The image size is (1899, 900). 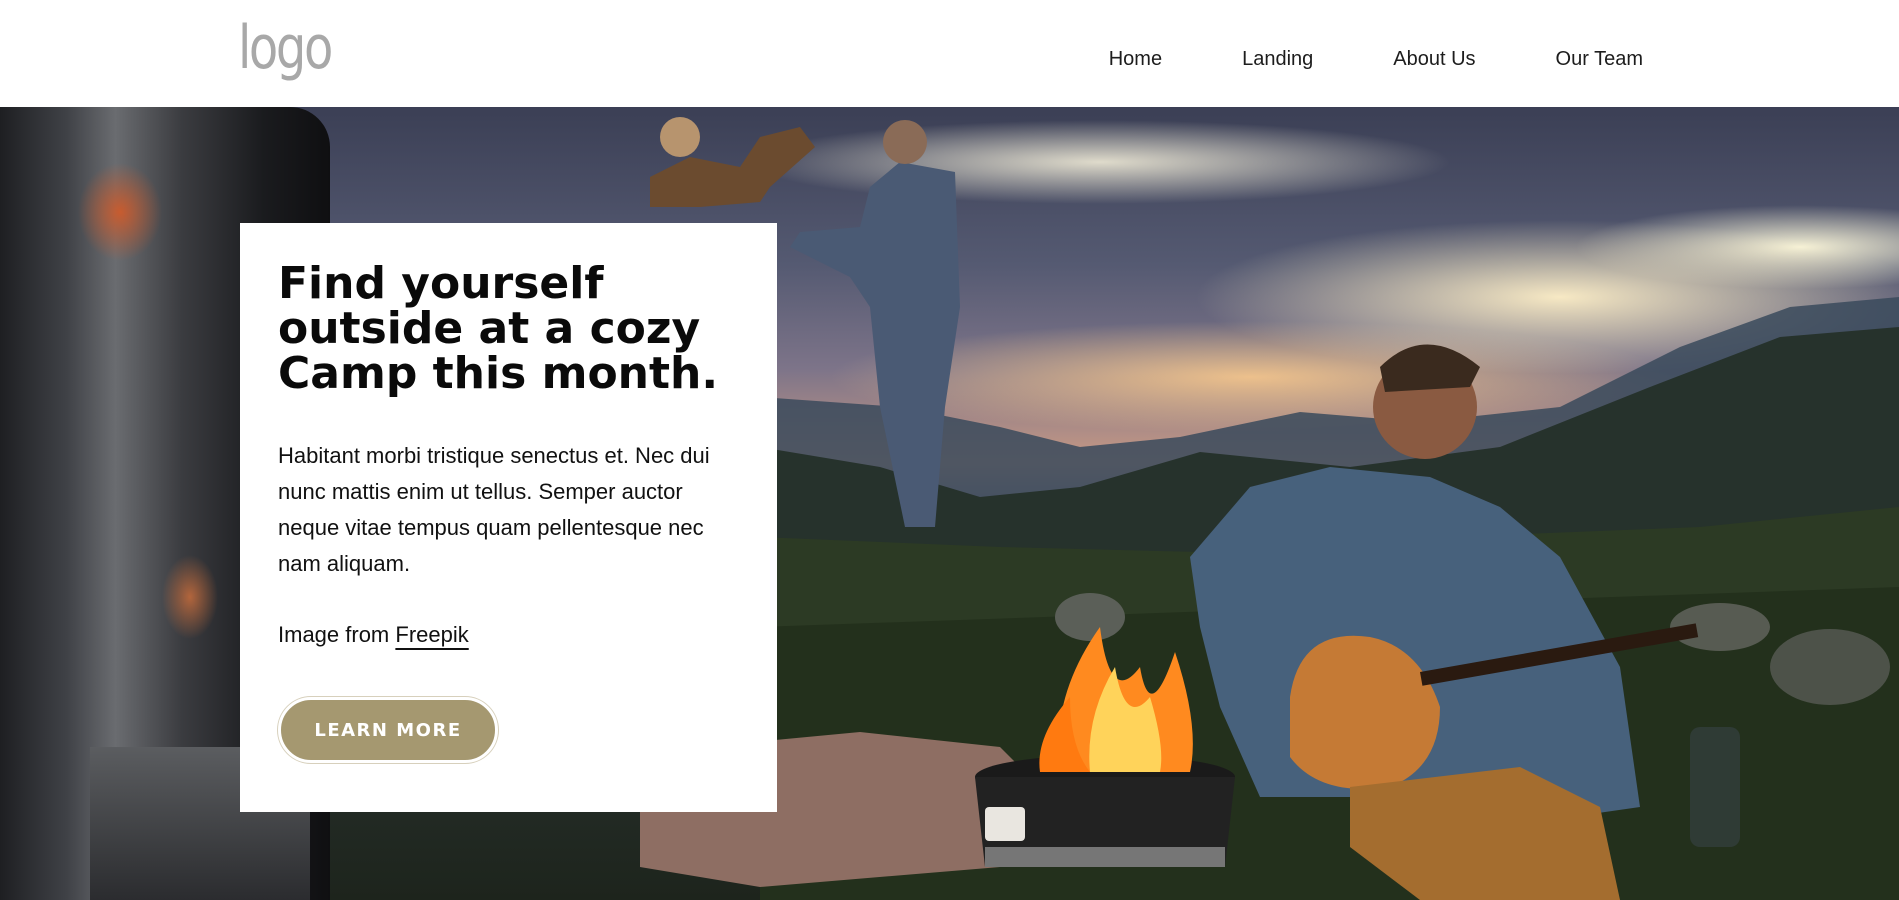 I want to click on image-credit: Image from Freepik, so click(x=373, y=635).